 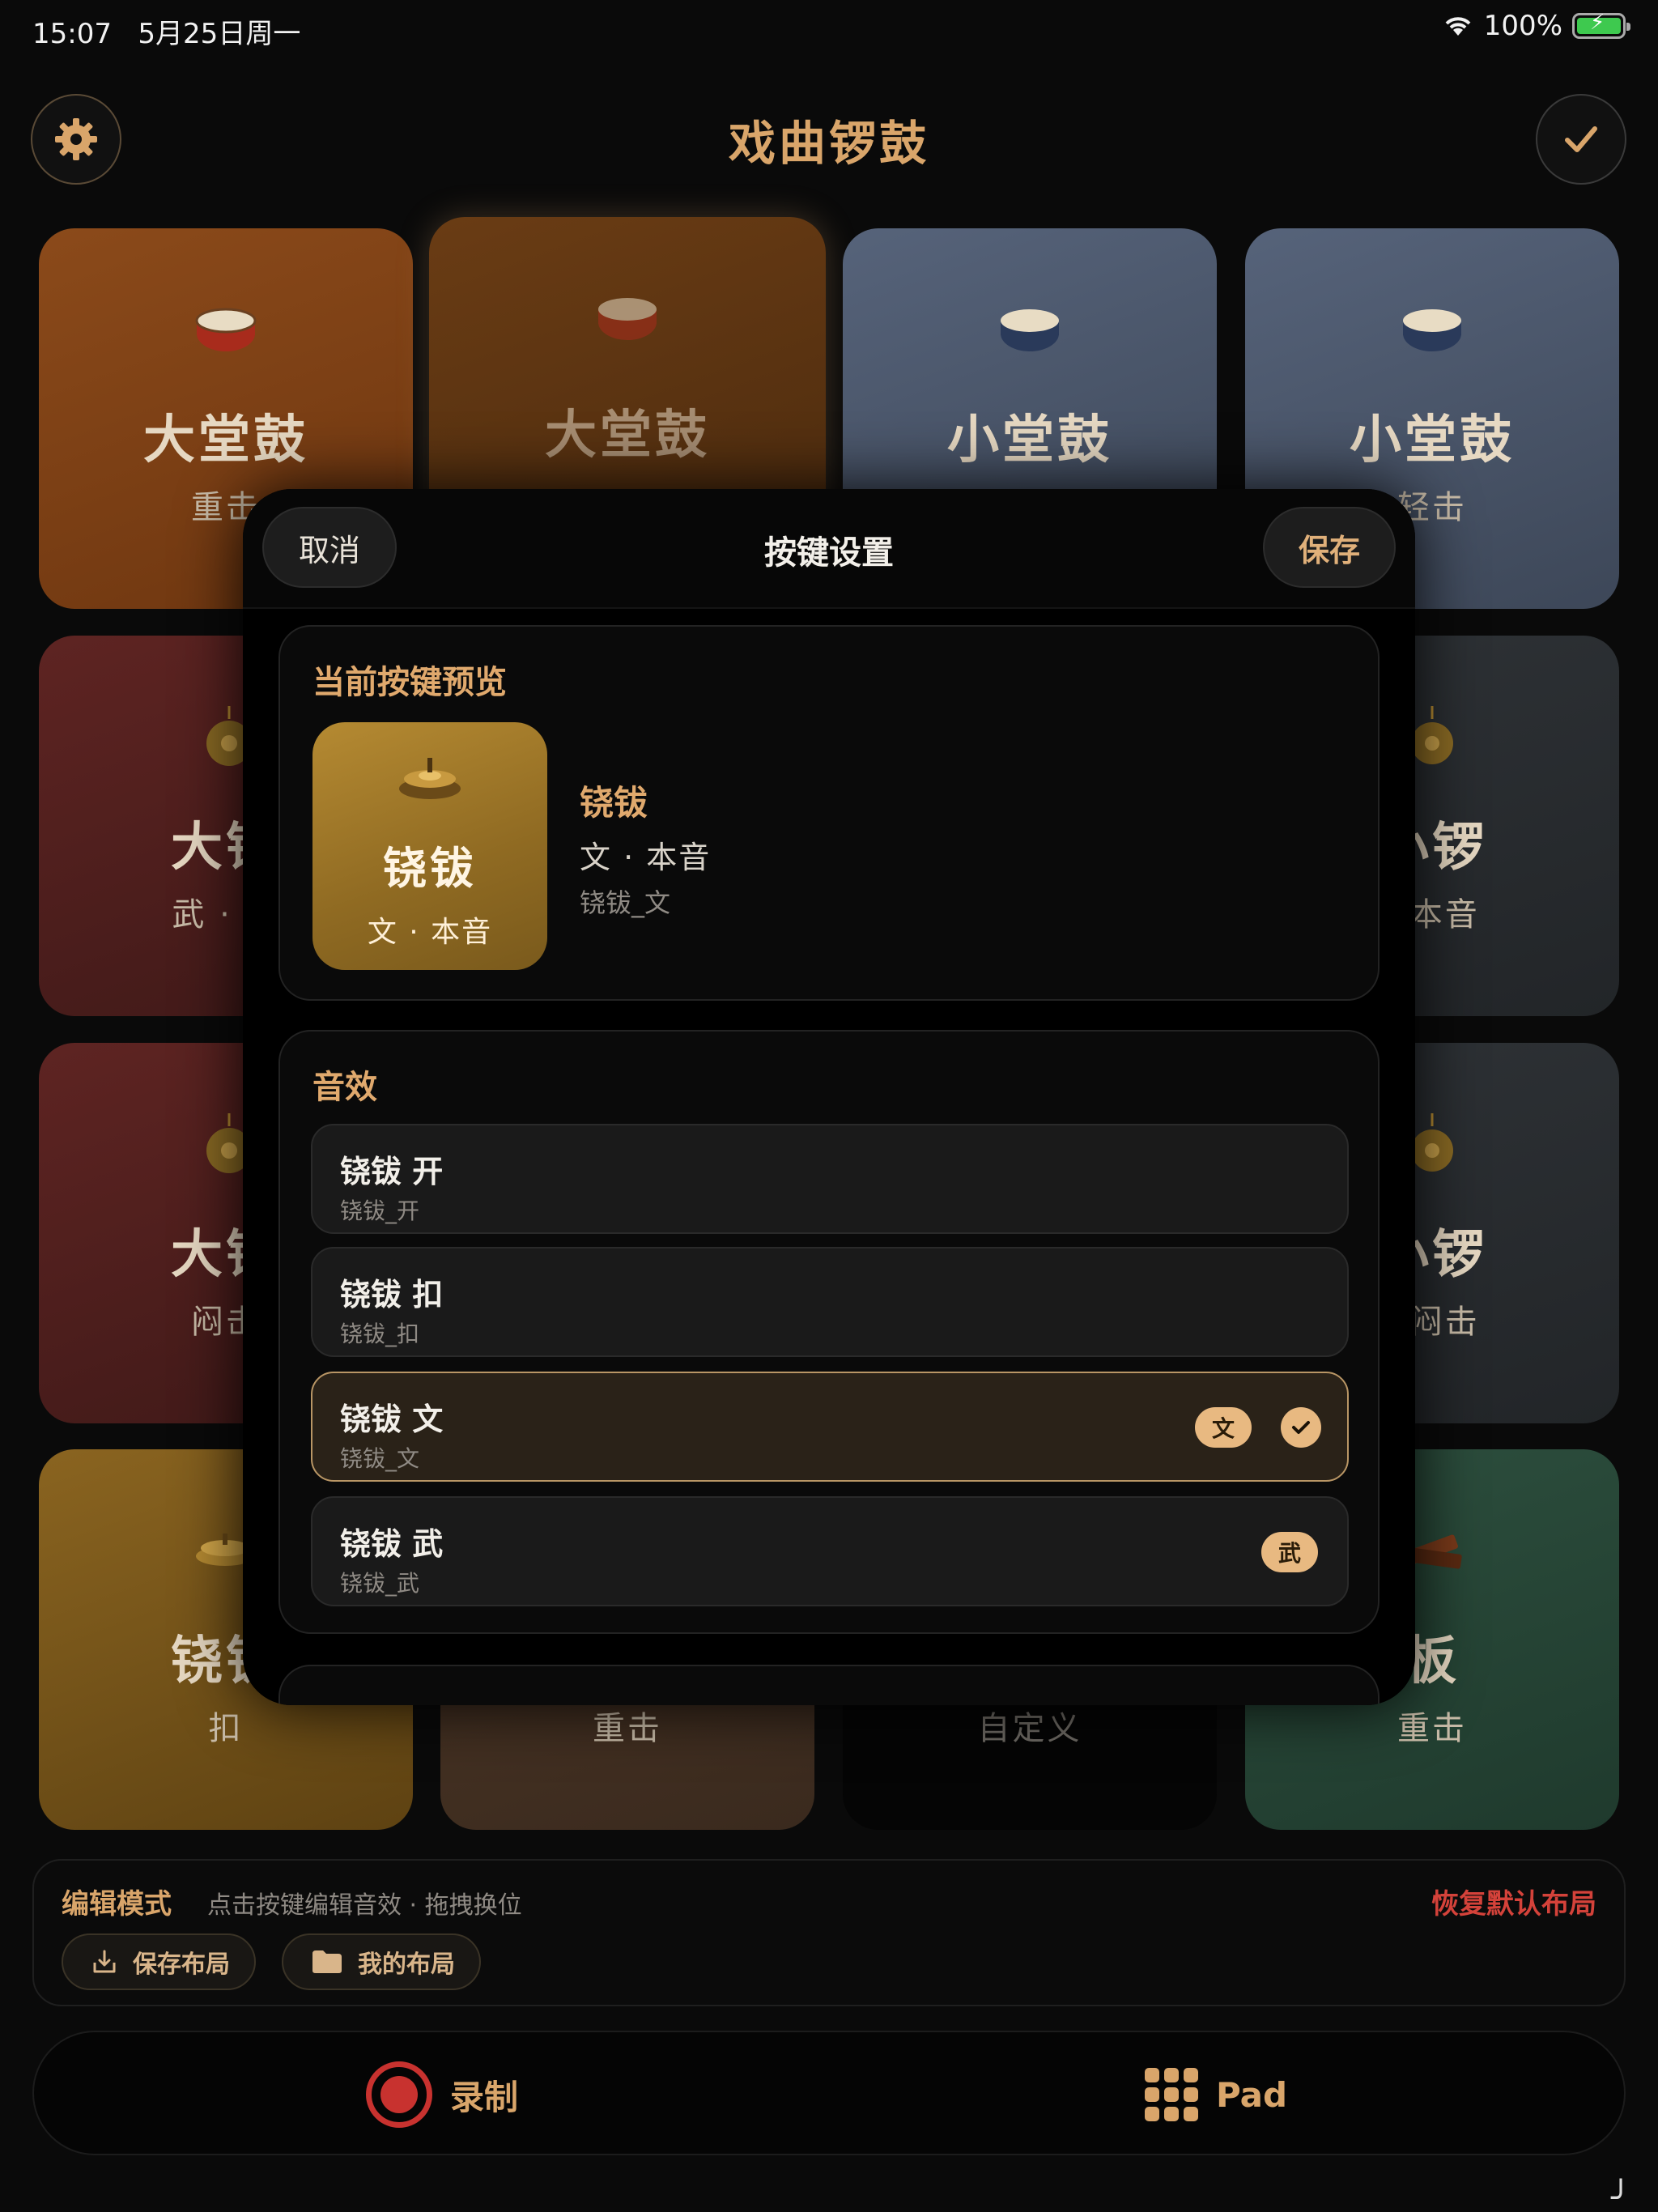 I want to click on my-layouts-label: 我的布局, so click(x=406, y=1964).